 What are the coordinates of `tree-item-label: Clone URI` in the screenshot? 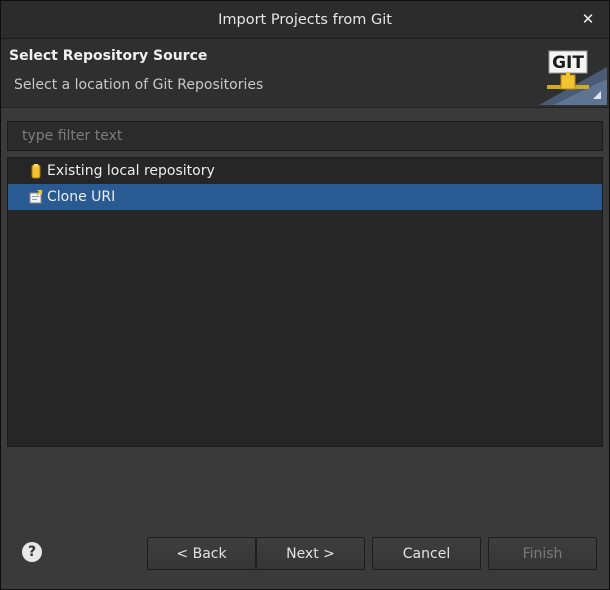 It's located at (81, 197).